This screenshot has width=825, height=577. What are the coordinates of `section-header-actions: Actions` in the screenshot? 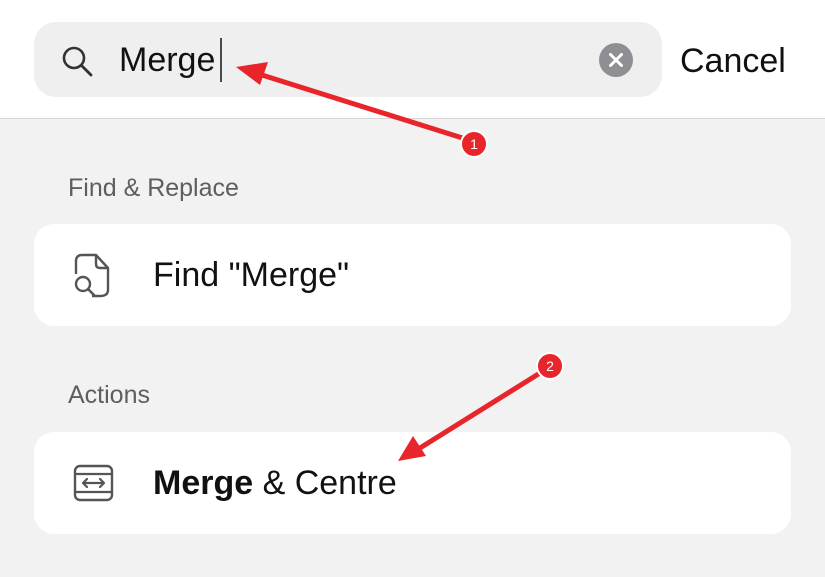 It's located at (109, 395).